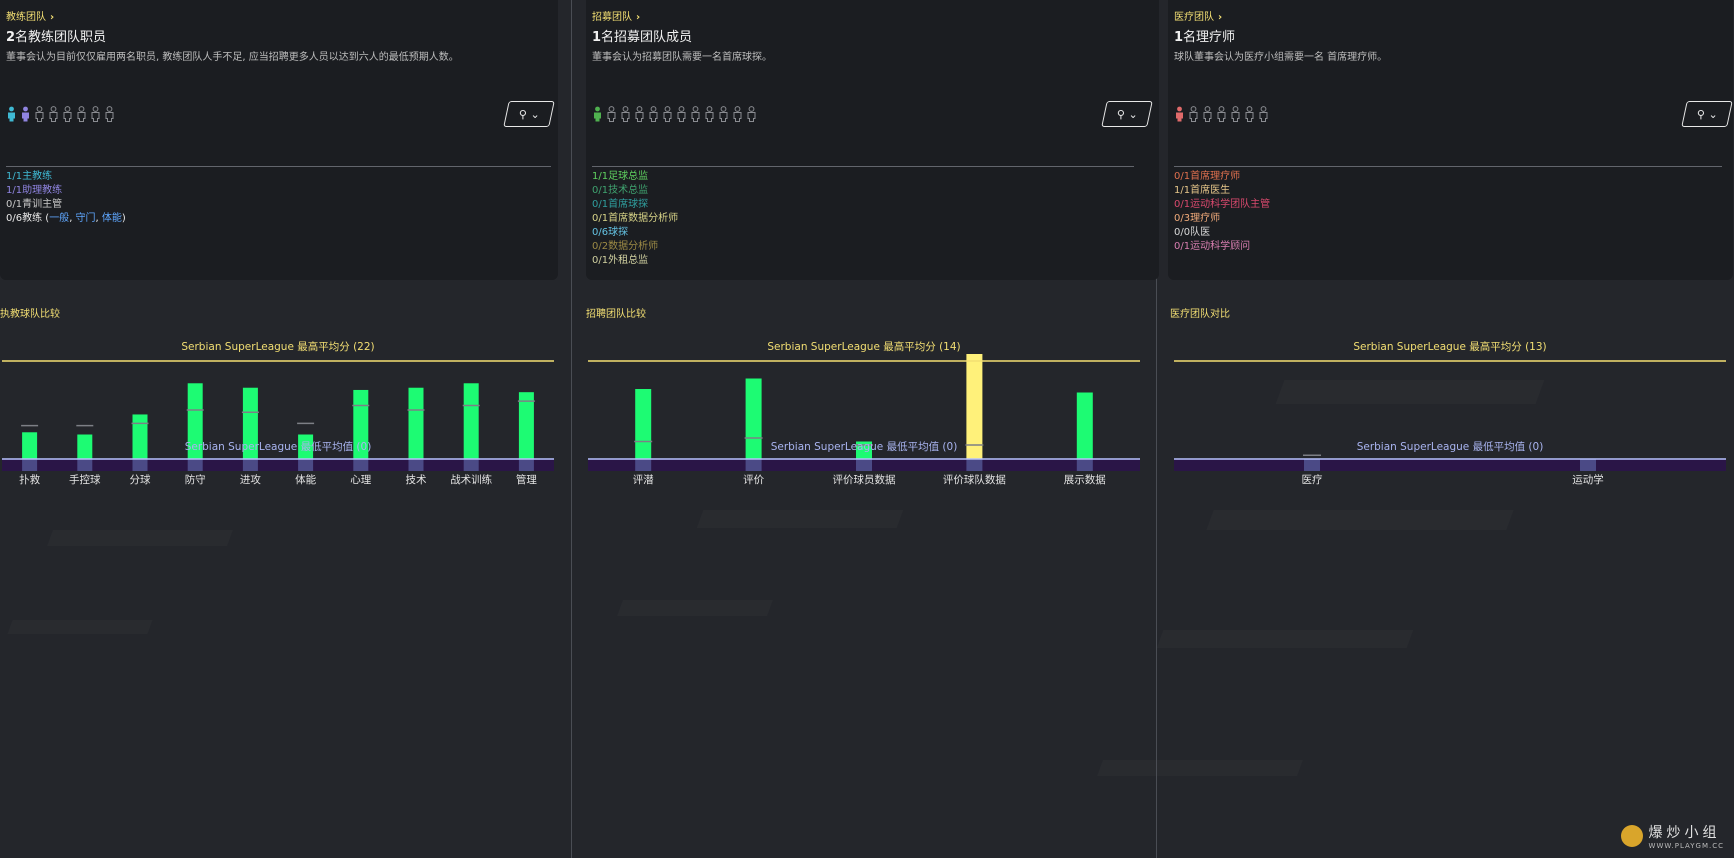  What do you see at coordinates (643, 424) in the screenshot?
I see `bar-评潜` at bounding box center [643, 424].